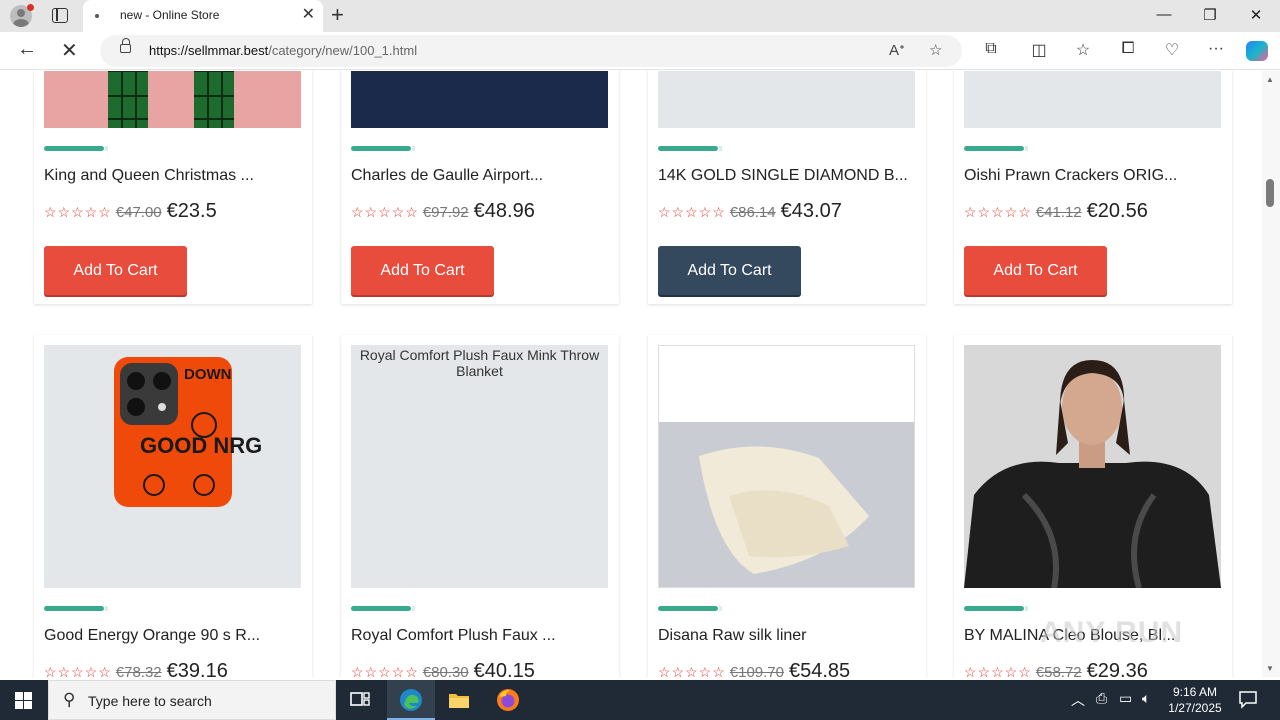 The width and height of the screenshot is (1280, 720). I want to click on search-placeholder: Type here to search, so click(150, 701).